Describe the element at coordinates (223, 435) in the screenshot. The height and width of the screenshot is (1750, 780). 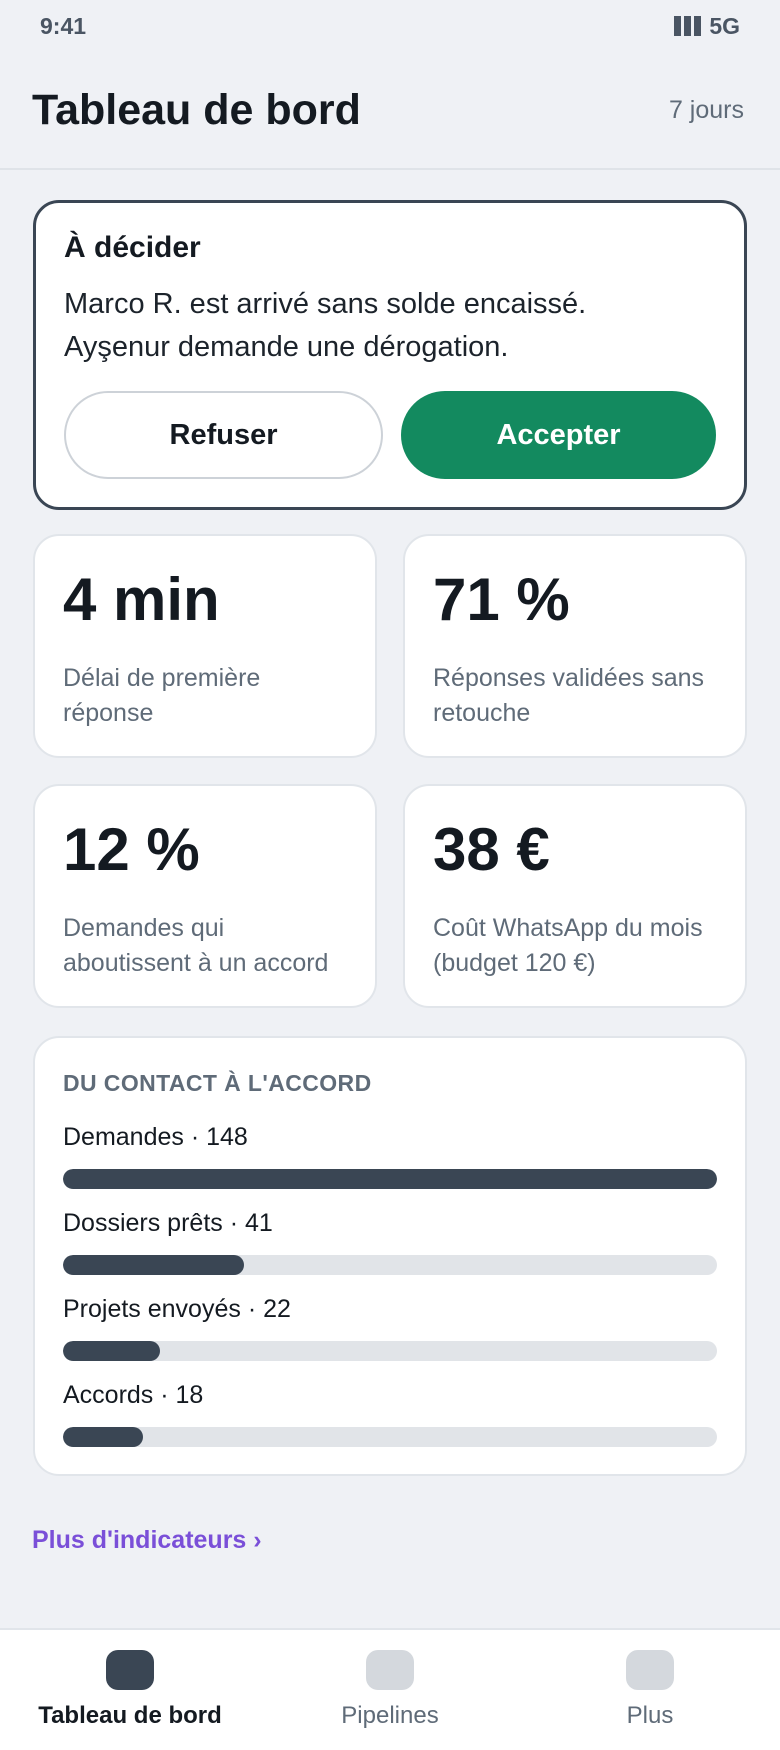
I see `refuse-button: Refuser` at that location.